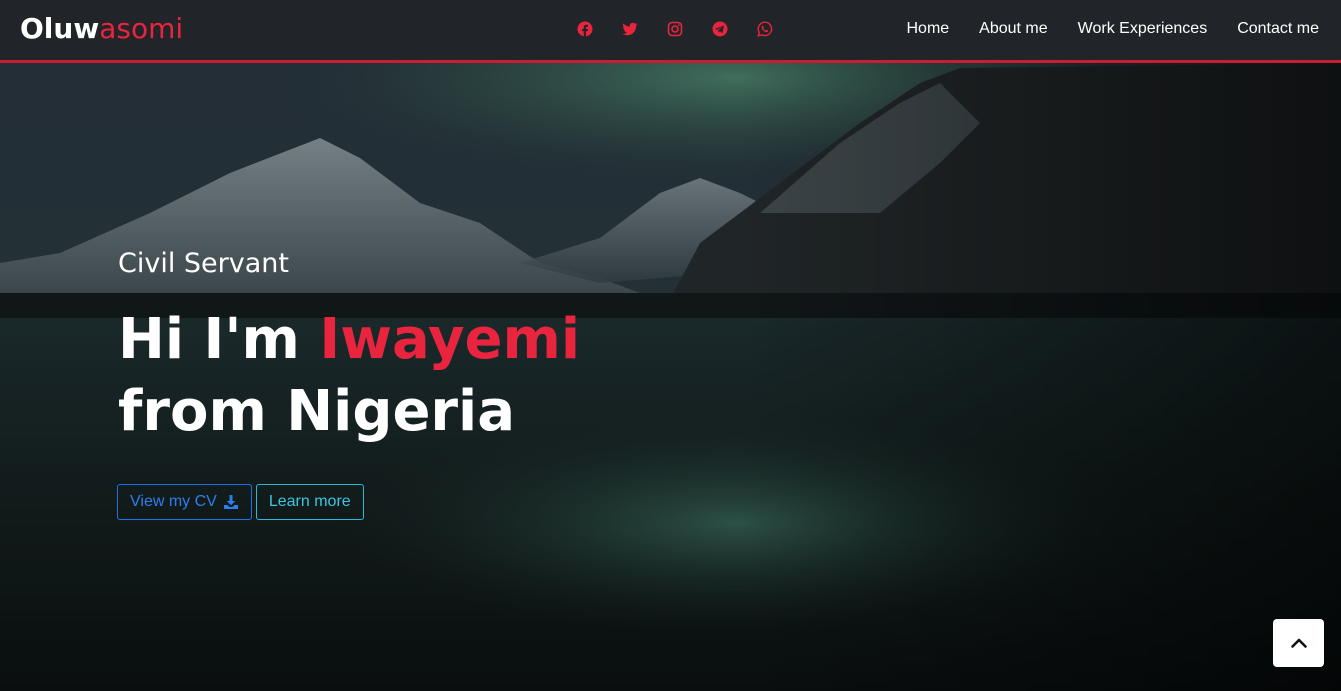 The height and width of the screenshot is (691, 1341). I want to click on nav-work-experiences: Work Experiences, so click(1143, 29).